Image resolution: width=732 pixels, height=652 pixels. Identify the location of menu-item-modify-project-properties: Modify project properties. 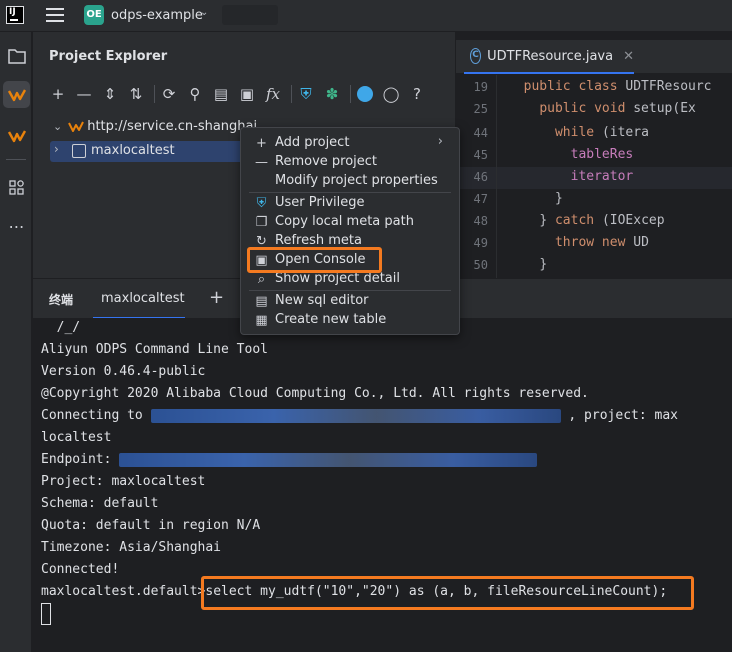
(350, 181).